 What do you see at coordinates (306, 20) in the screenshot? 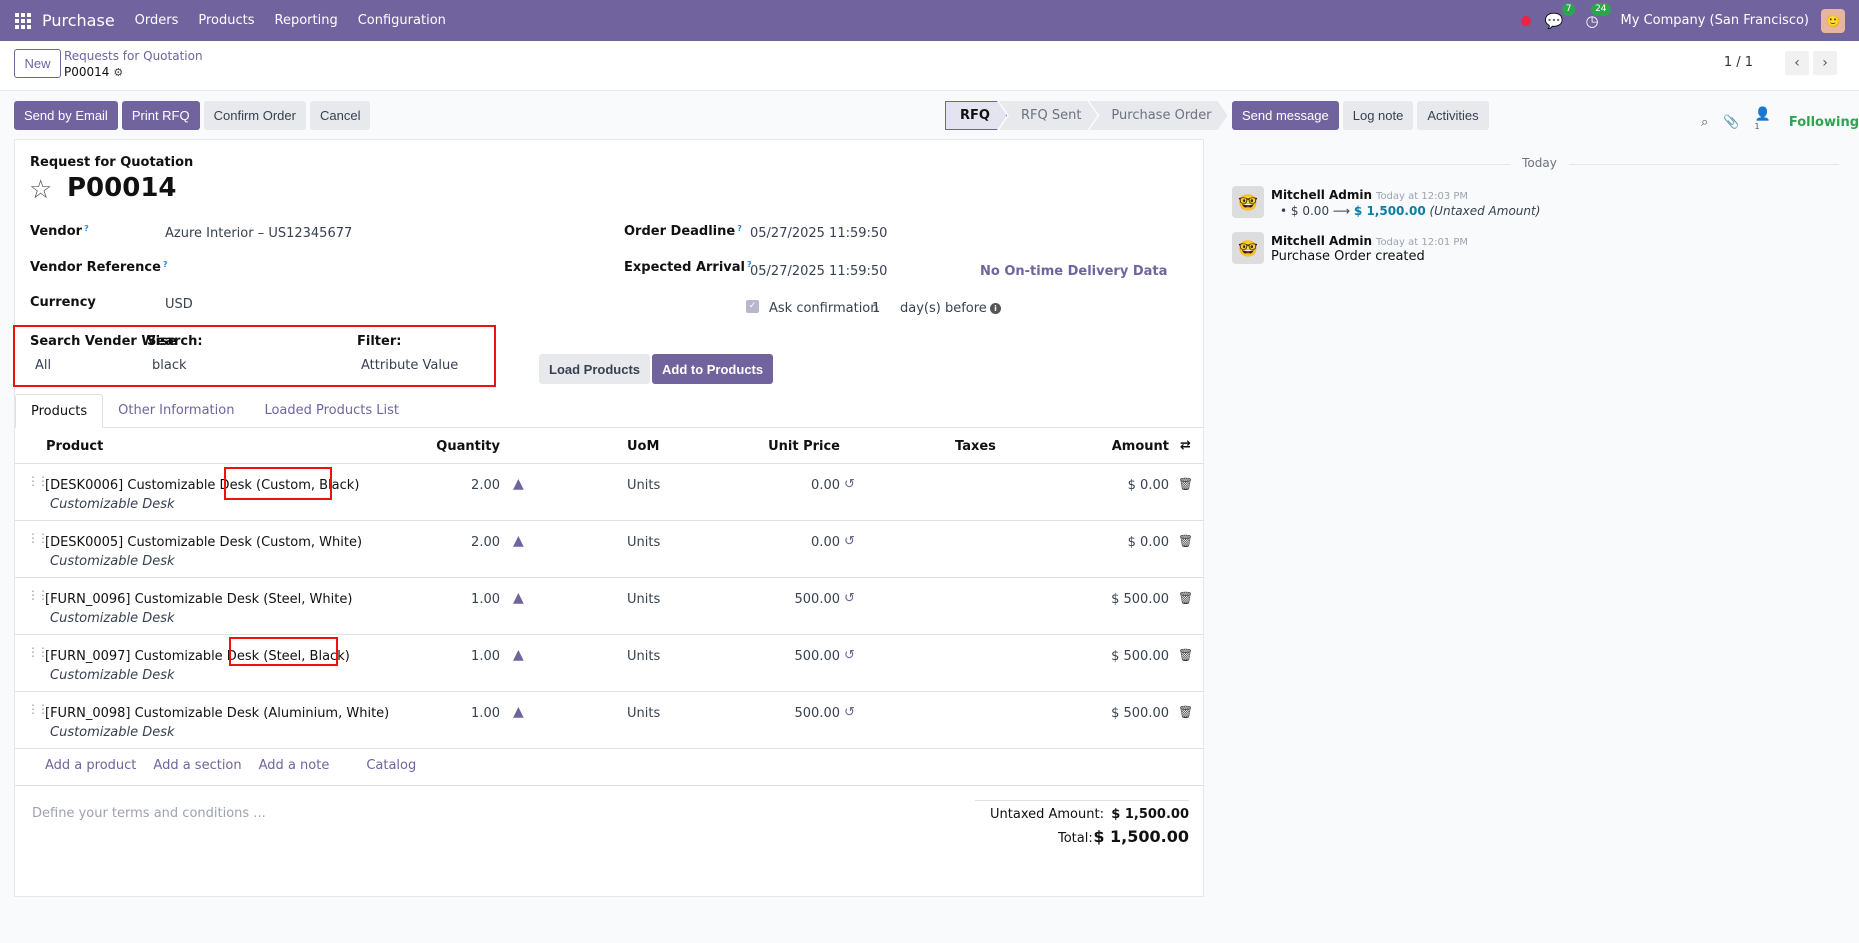
I see `menu-reporting: Reporting` at bounding box center [306, 20].